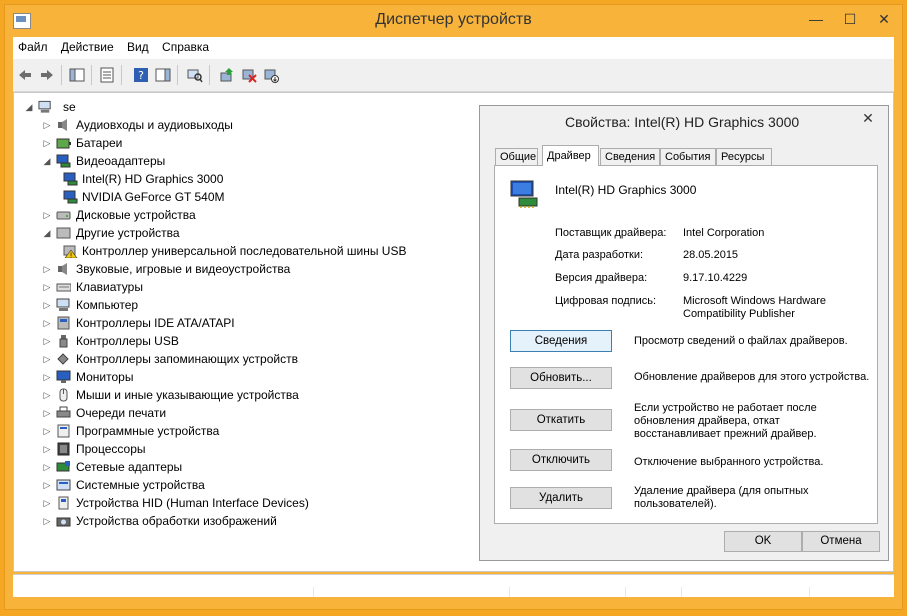  I want to click on menu-file: Файл, so click(33, 45).